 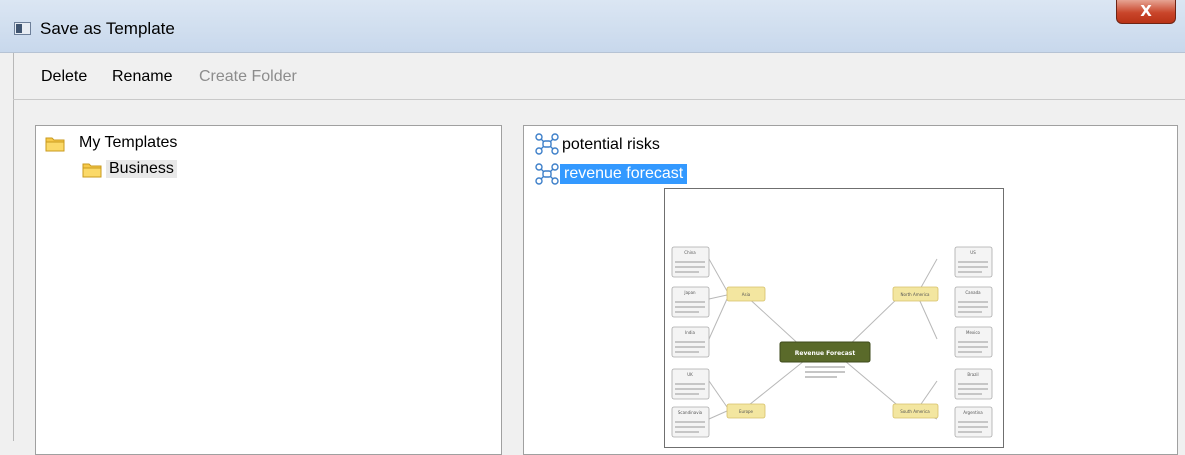 I want to click on close-button: X, so click(x=1146, y=12).